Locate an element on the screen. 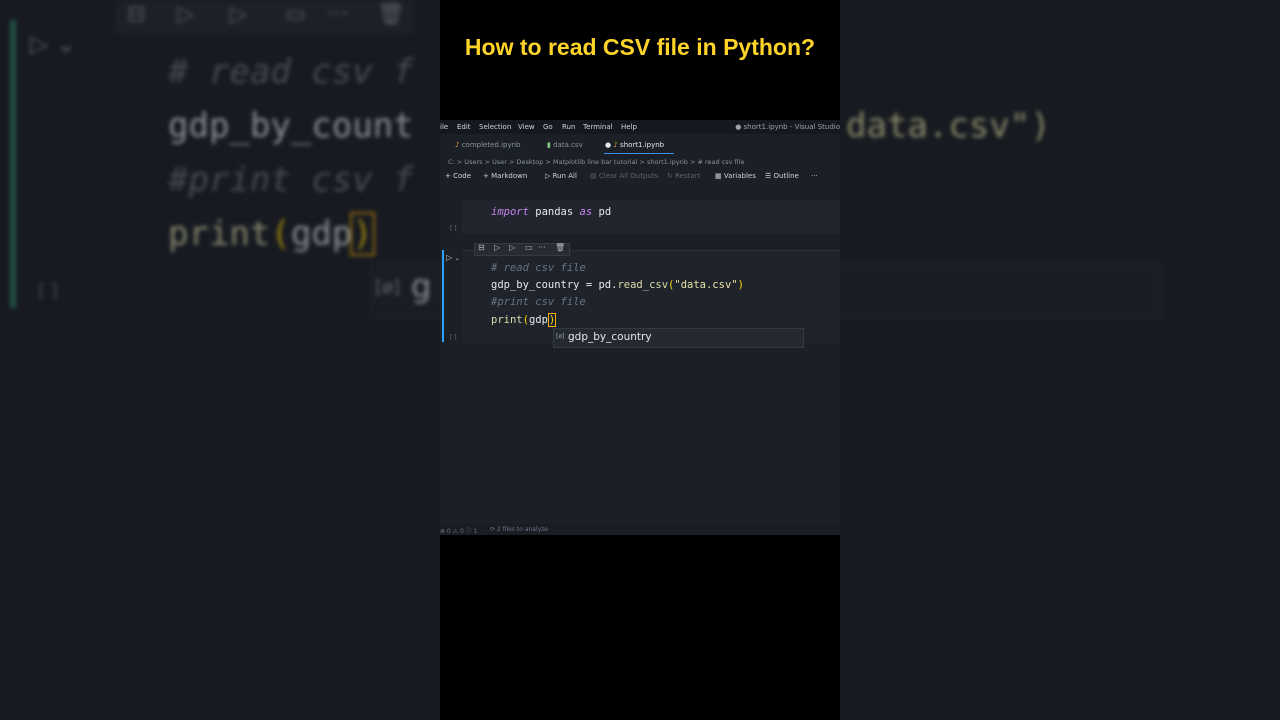 This screenshot has width=1280, height=720. bg-code-line: gdp_by_count is located at coordinates (291, 126).